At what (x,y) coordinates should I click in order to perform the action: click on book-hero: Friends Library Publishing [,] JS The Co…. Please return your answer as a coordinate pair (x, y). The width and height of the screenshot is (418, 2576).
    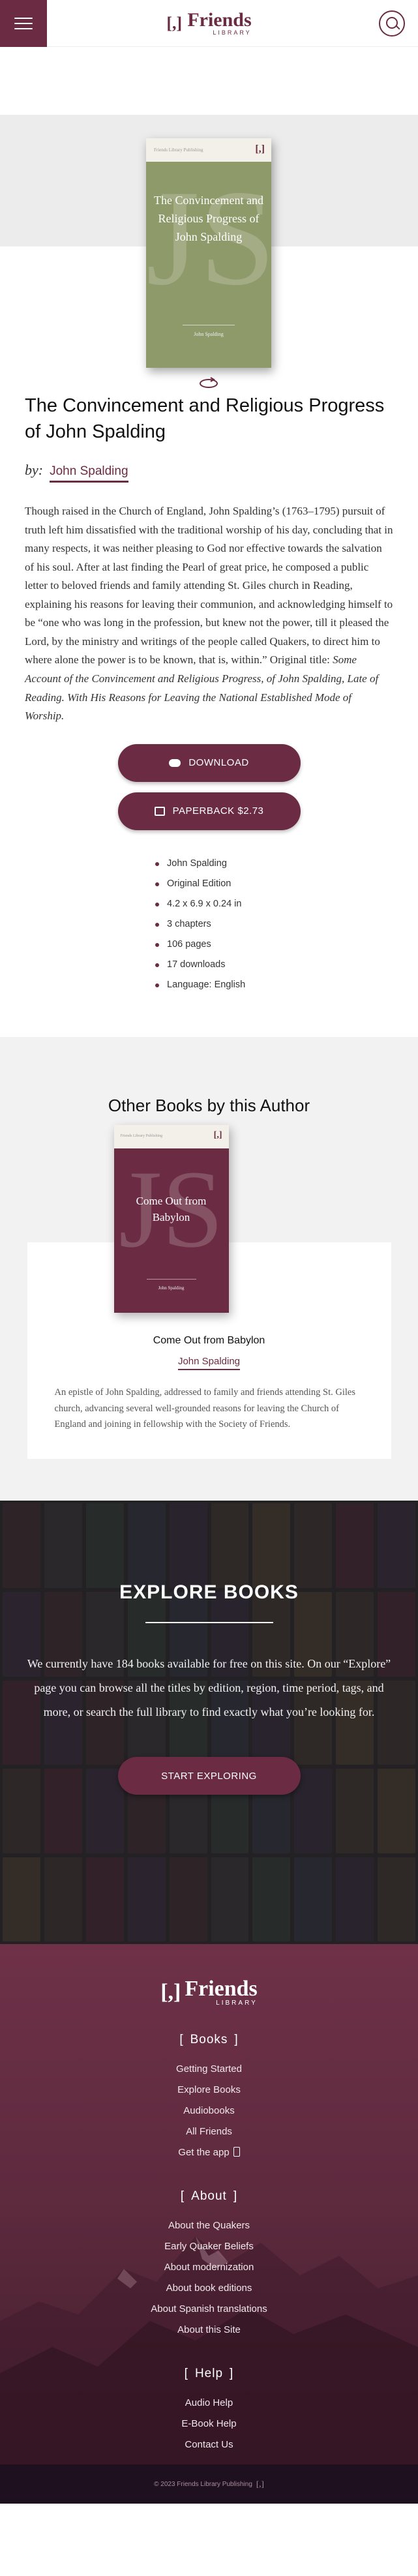
    Looking at the image, I should click on (209, 217).